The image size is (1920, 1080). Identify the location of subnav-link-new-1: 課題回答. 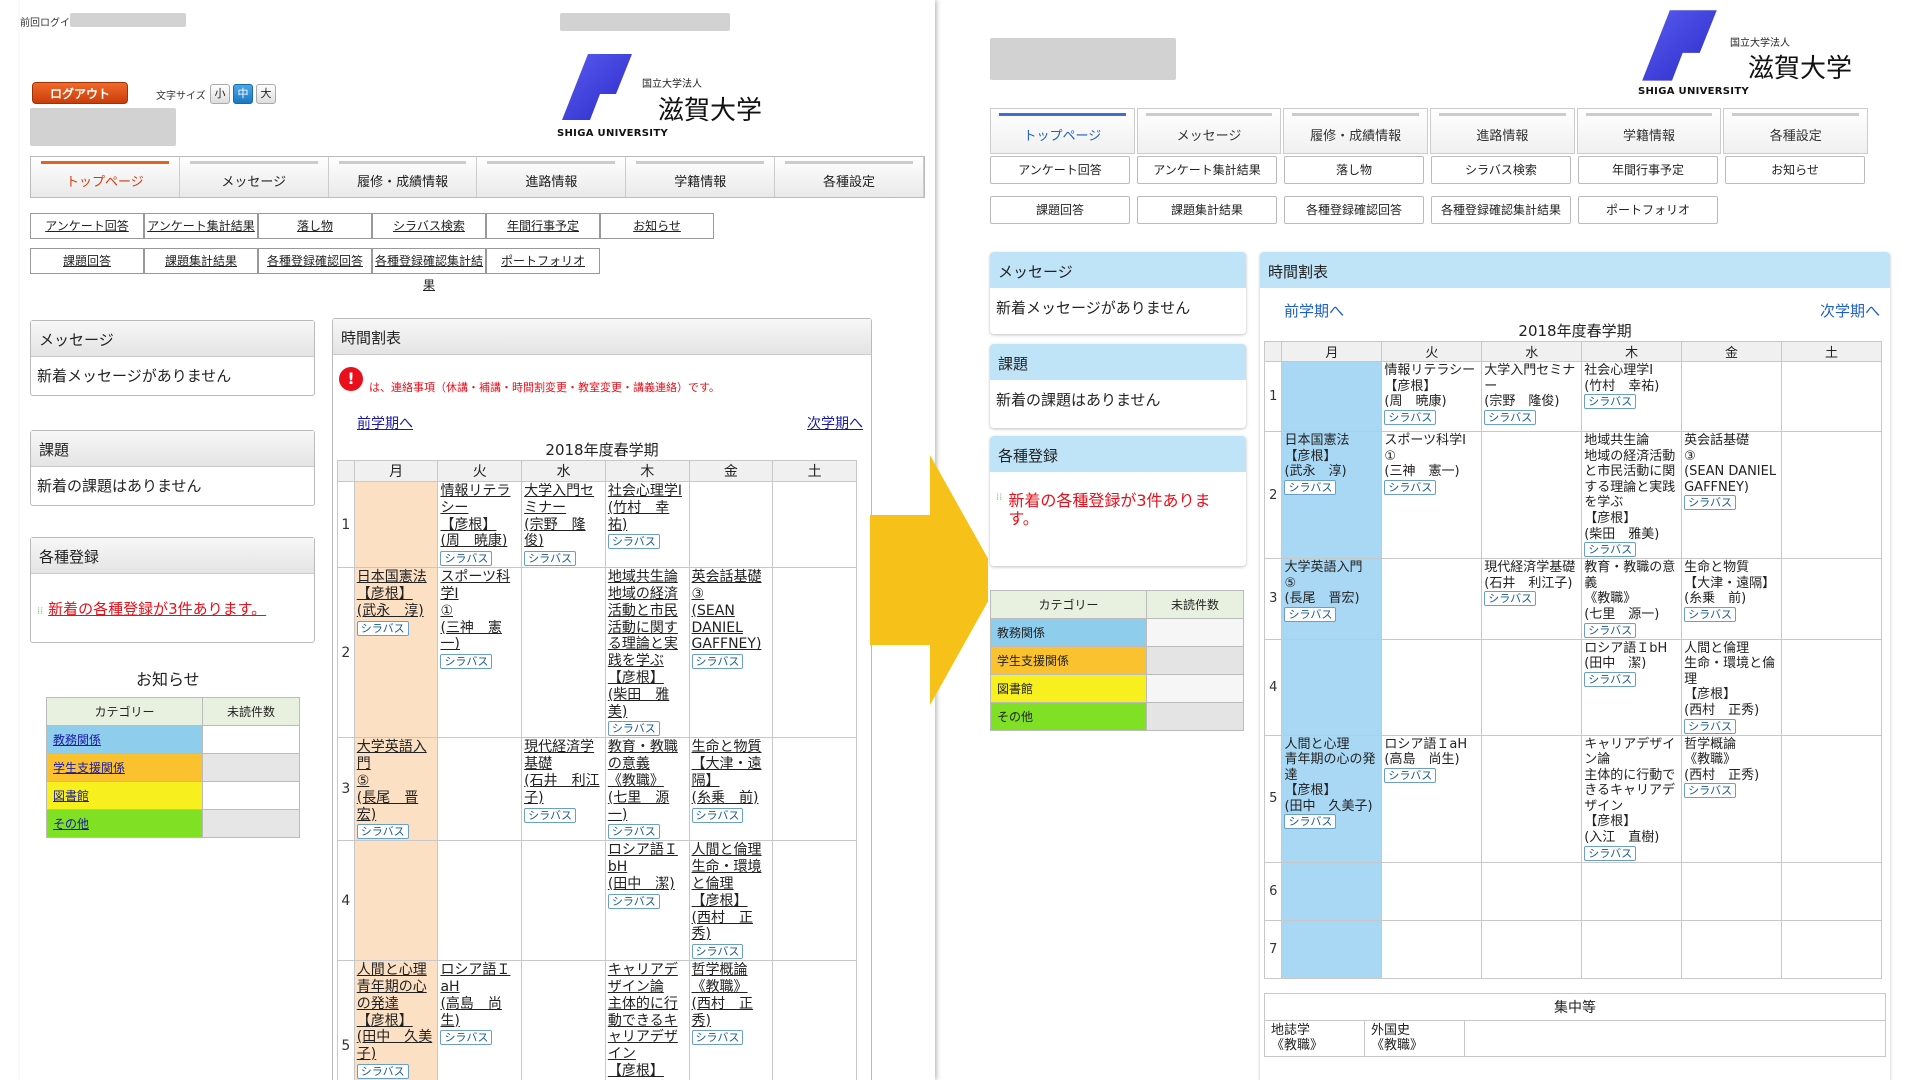
(1060, 210).